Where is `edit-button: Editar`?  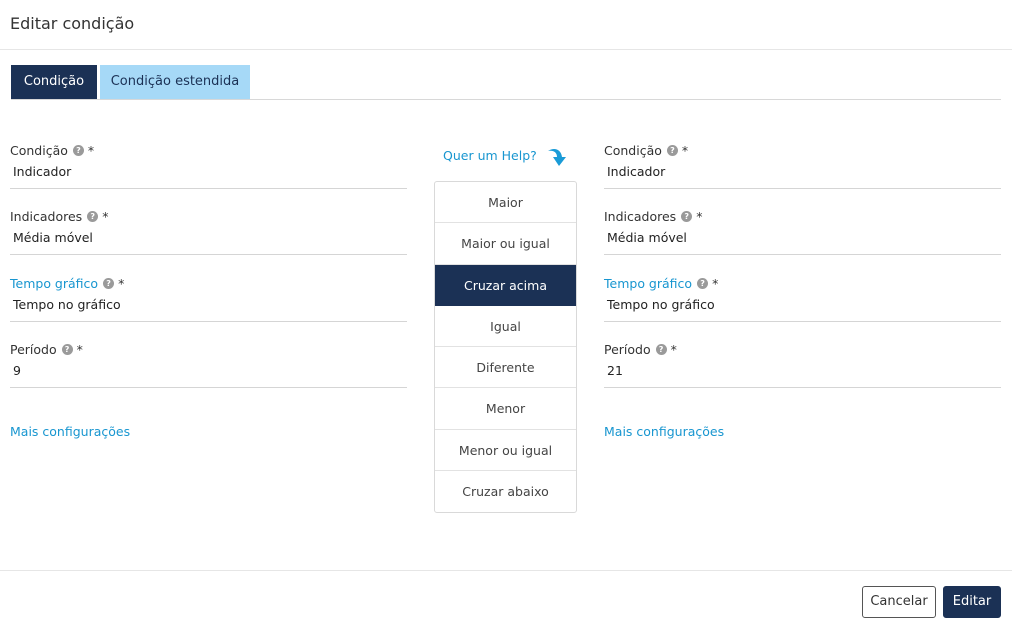 edit-button: Editar is located at coordinates (972, 602).